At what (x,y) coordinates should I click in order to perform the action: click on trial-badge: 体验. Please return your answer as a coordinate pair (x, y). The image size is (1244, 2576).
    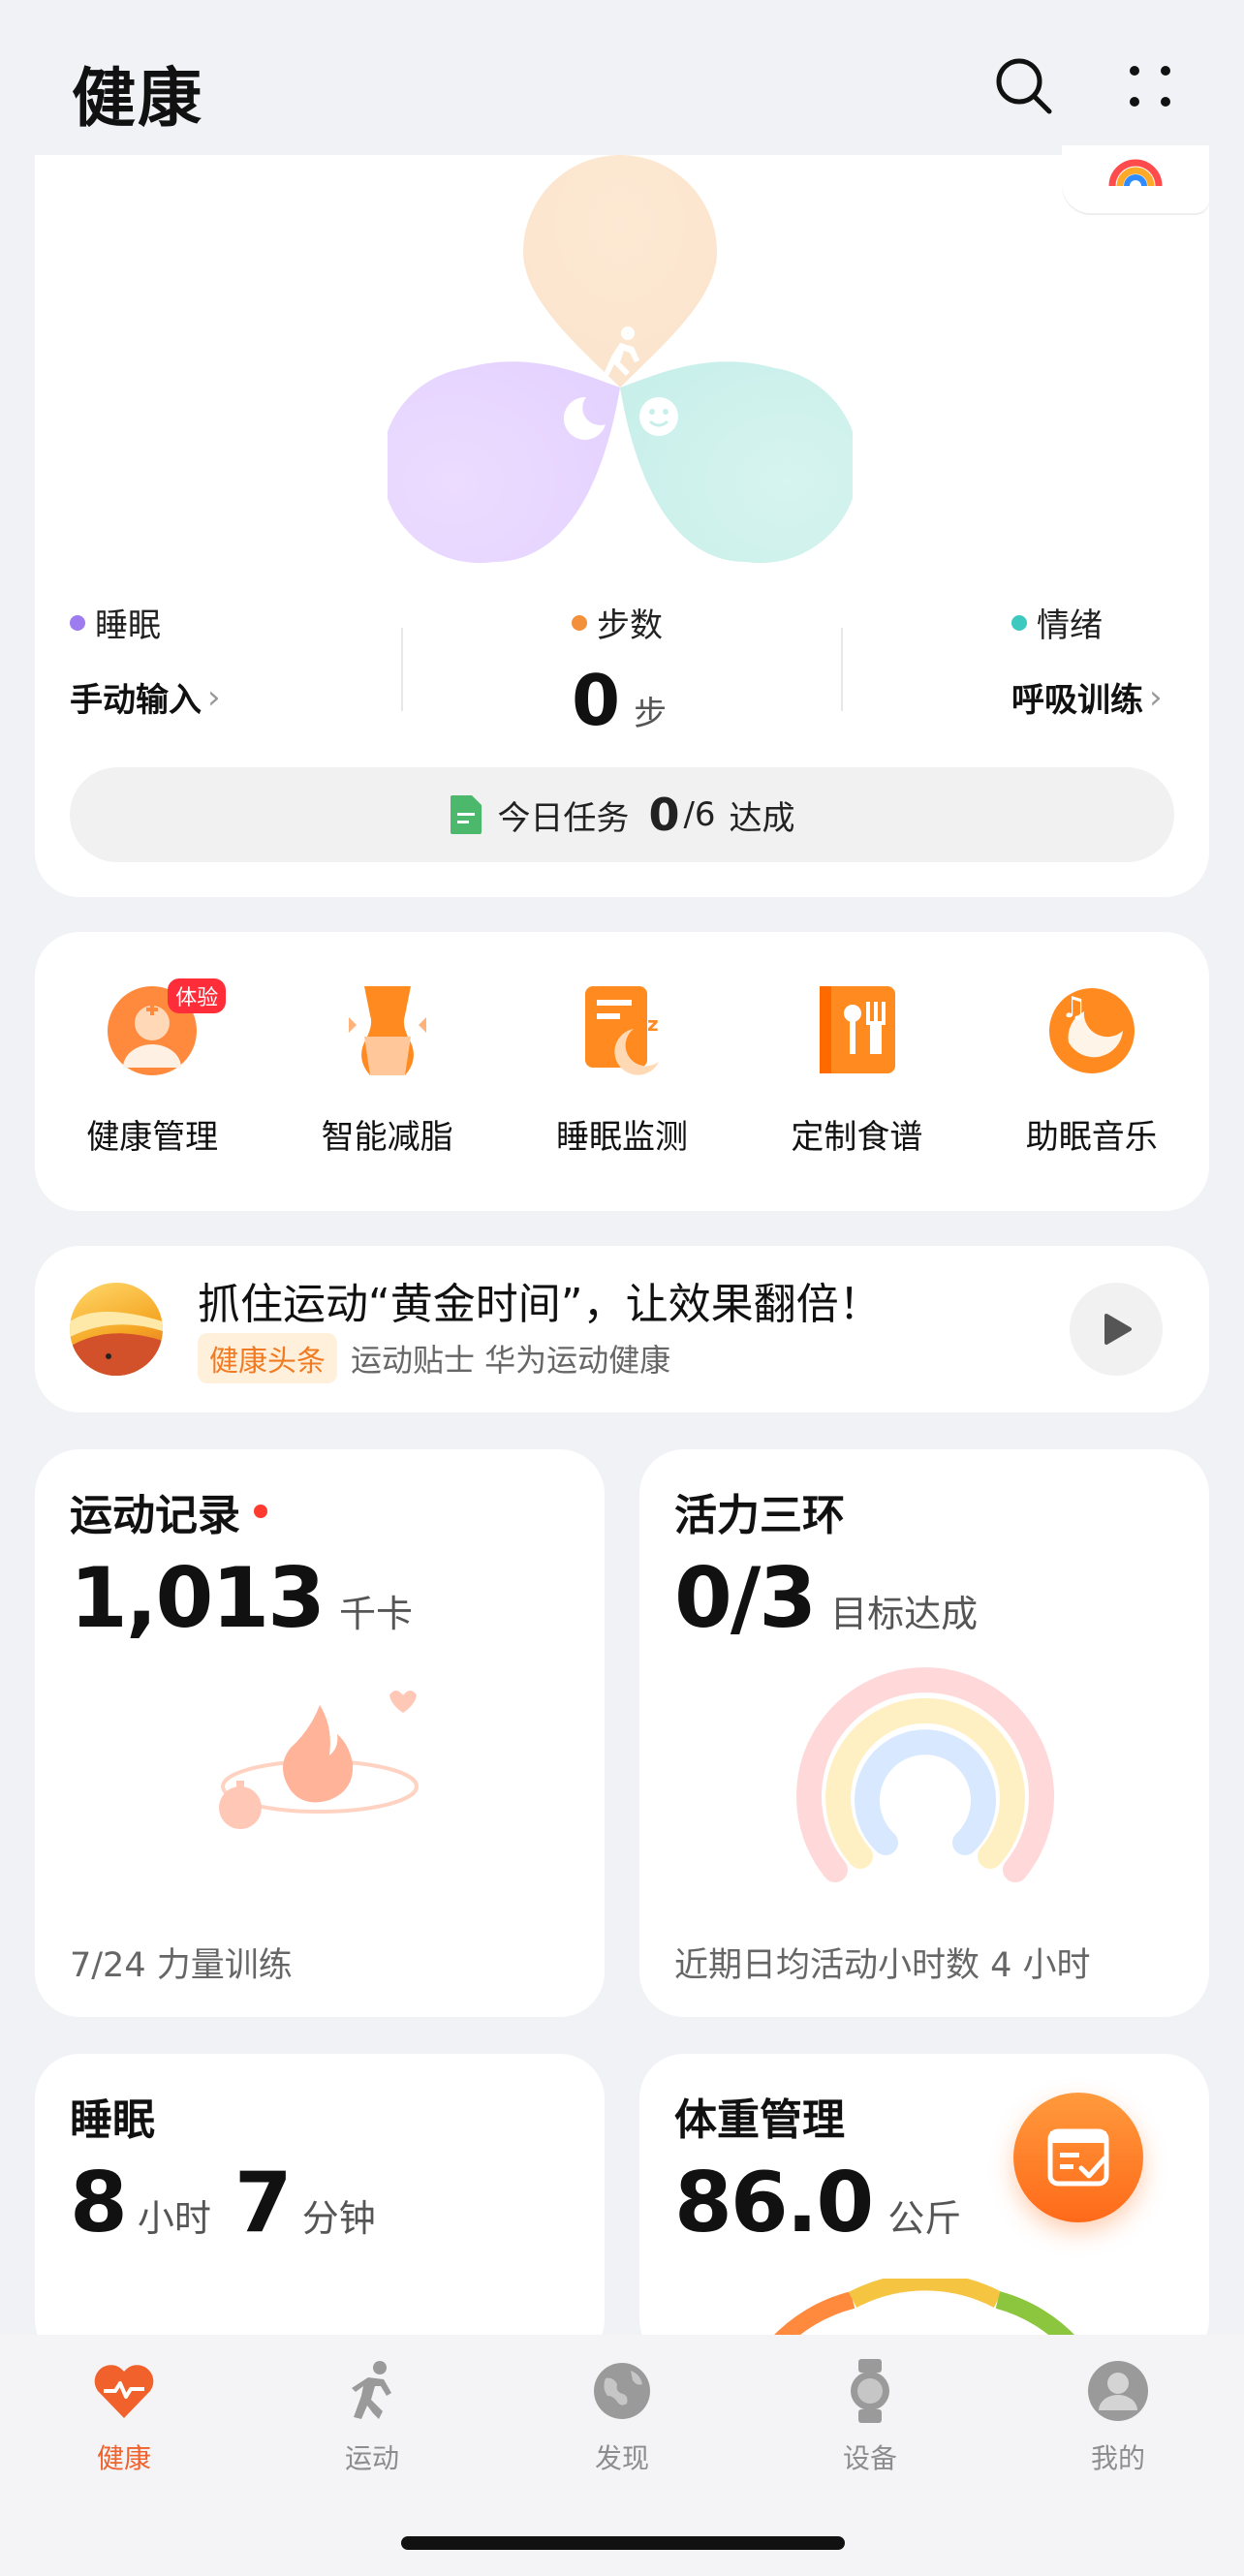
    Looking at the image, I should click on (197, 995).